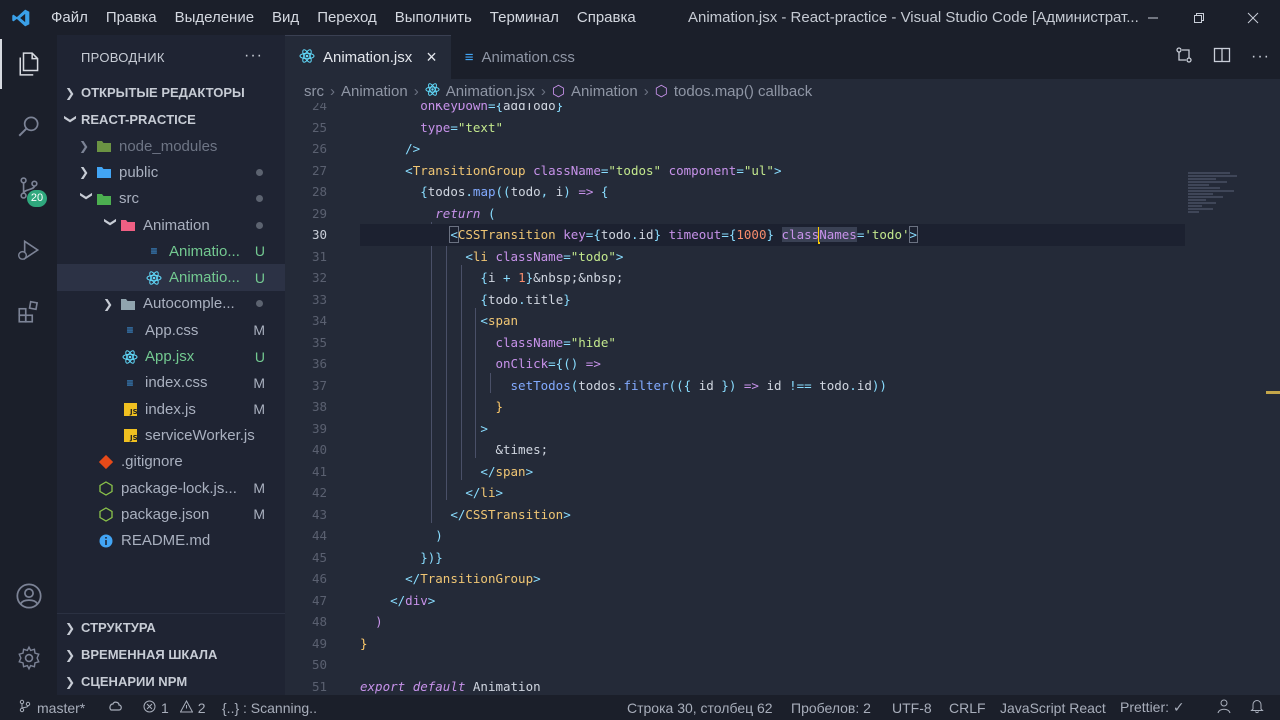 The height and width of the screenshot is (720, 1280). I want to click on tab-animation-jsx: Animation.jsx ×, so click(368, 57).